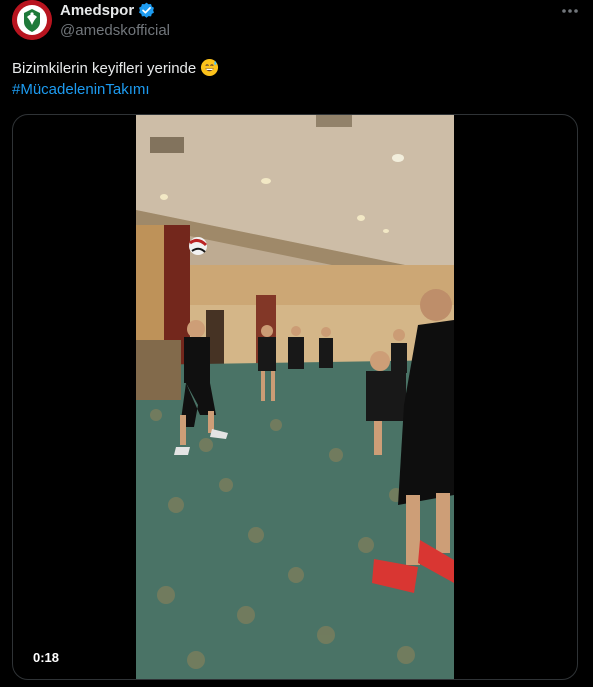 The height and width of the screenshot is (687, 593). Describe the element at coordinates (570, 11) in the screenshot. I see `more-options-icon` at that location.